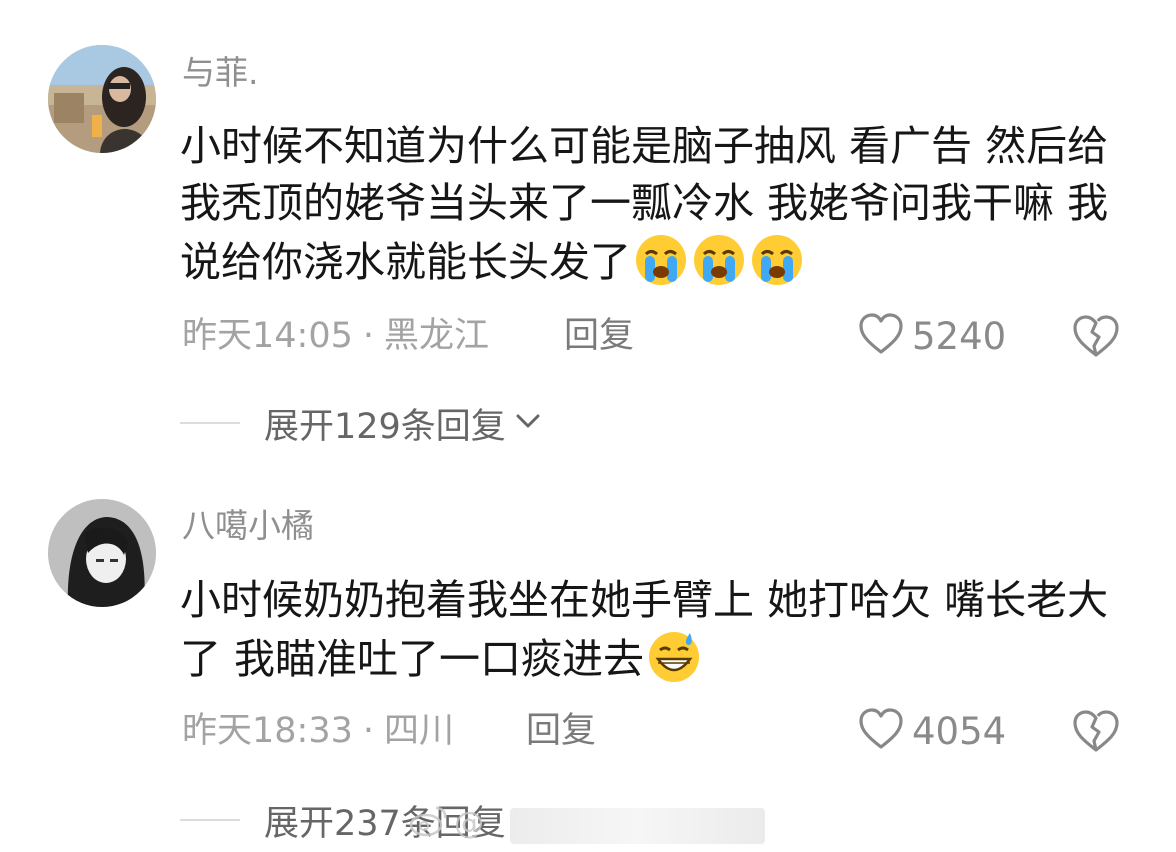 The width and height of the screenshot is (1176, 852). Describe the element at coordinates (959, 336) in the screenshot. I see `like-count: 5240` at that location.